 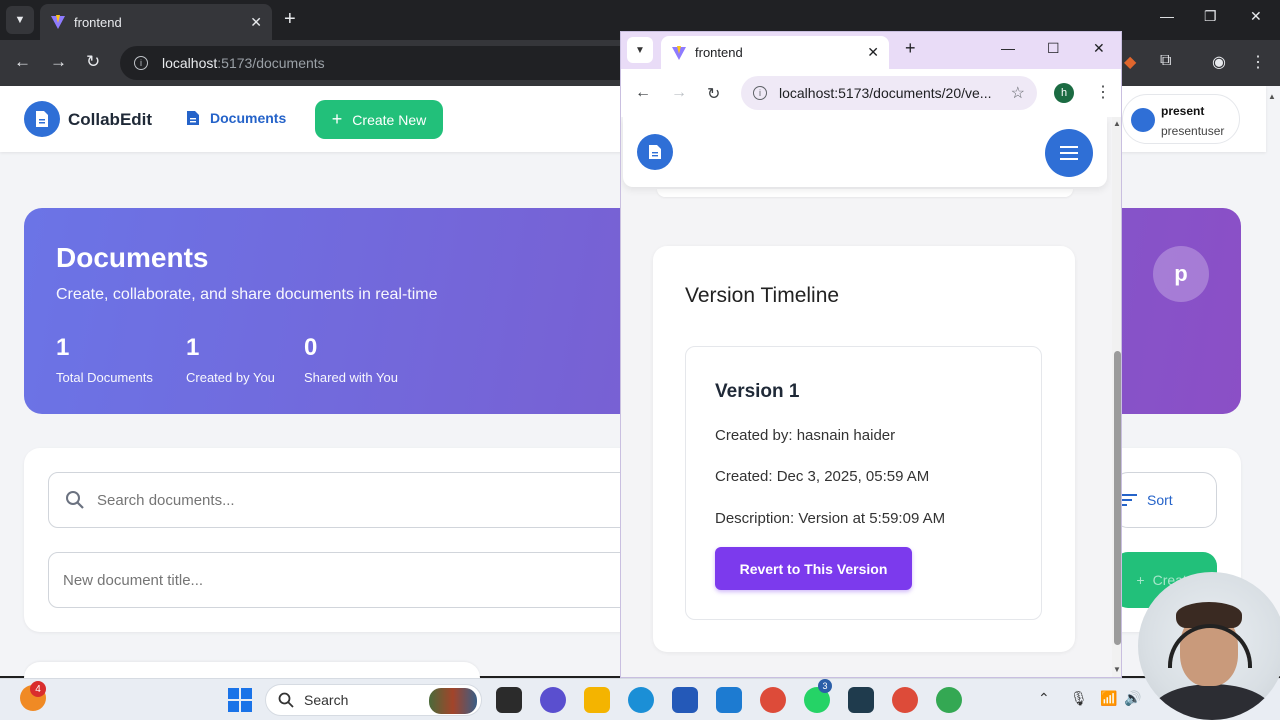 What do you see at coordinates (351, 377) in the screenshot?
I see `stat-label: Shared with You` at bounding box center [351, 377].